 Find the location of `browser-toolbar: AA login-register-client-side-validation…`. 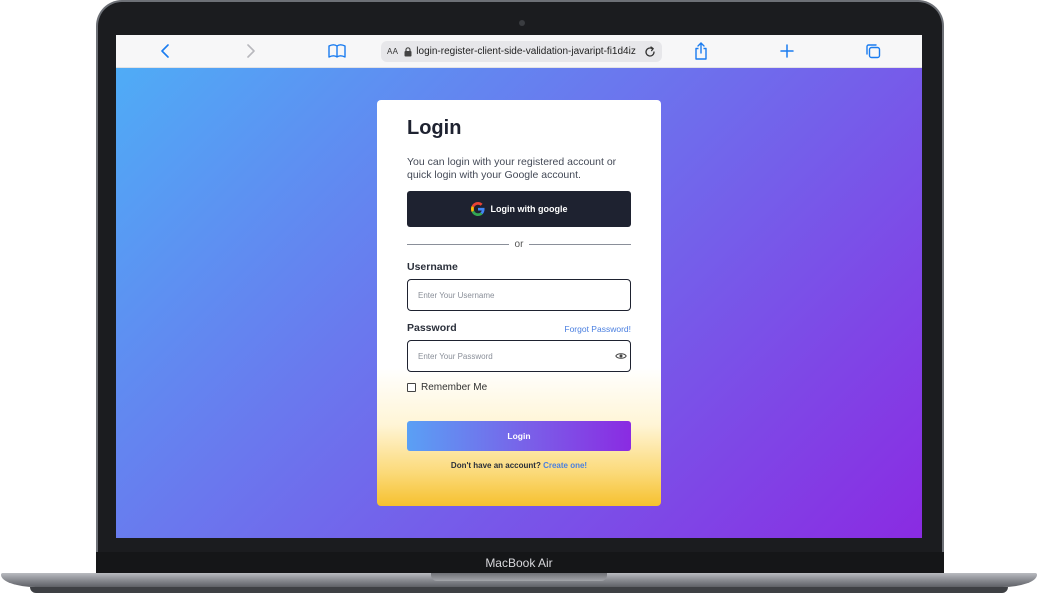

browser-toolbar: AA login-register-client-side-validation… is located at coordinates (519, 51).